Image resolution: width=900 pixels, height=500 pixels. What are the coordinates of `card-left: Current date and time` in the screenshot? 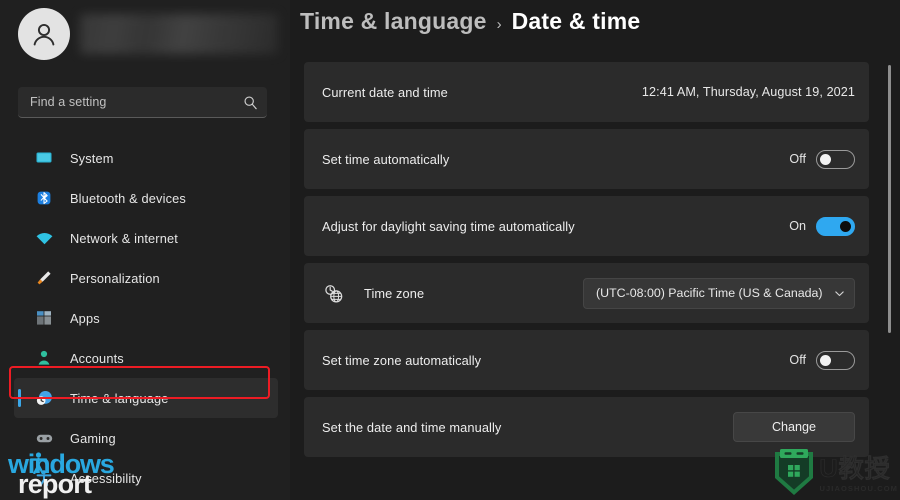 It's located at (482, 92).